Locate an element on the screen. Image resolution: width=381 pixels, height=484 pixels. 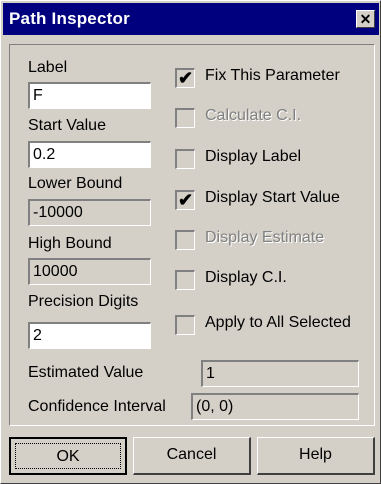
start-value-caption: Start Value is located at coordinates (67, 125).